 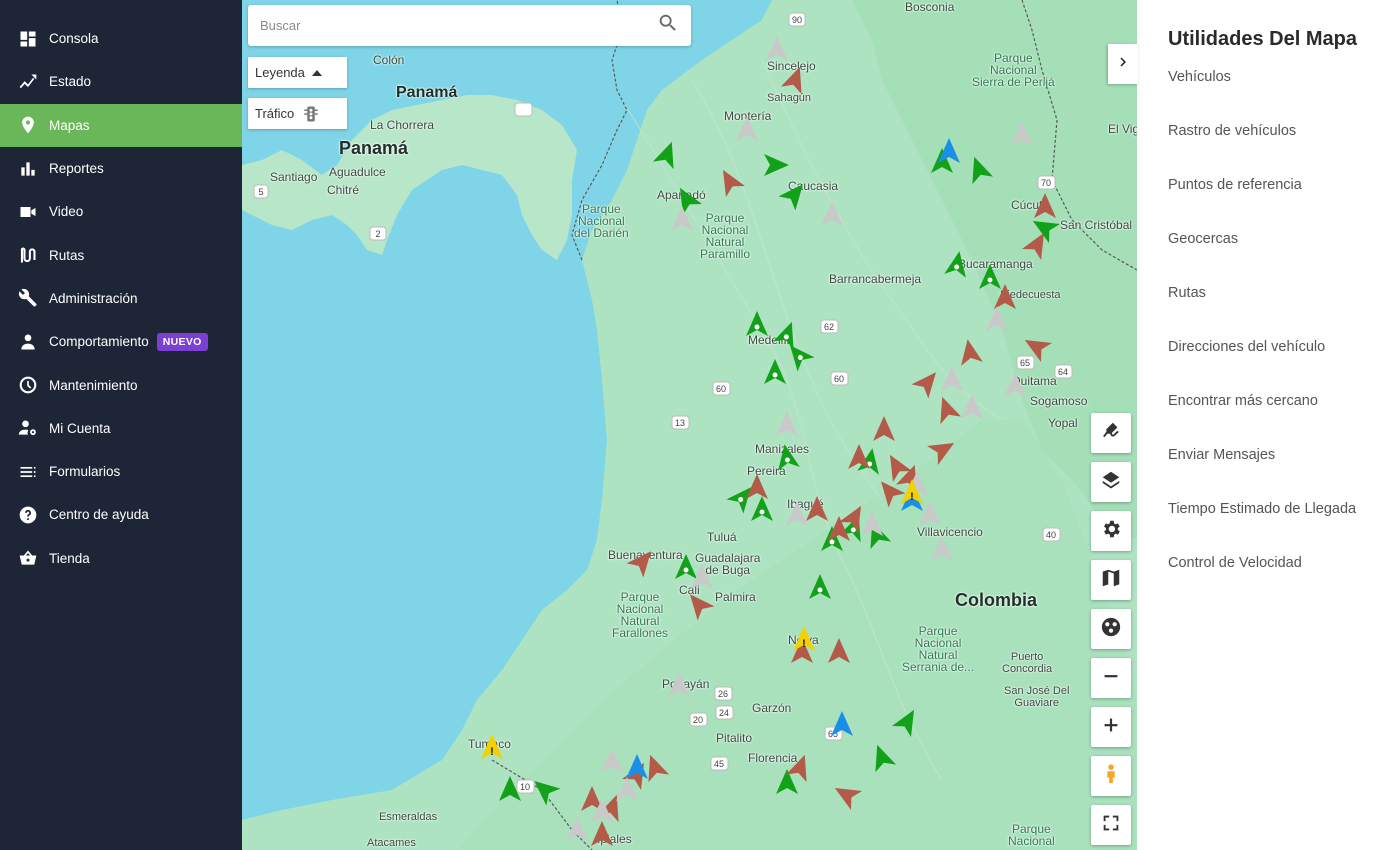 What do you see at coordinates (66, 212) in the screenshot?
I see `sidebar-item-label: Video` at bounding box center [66, 212].